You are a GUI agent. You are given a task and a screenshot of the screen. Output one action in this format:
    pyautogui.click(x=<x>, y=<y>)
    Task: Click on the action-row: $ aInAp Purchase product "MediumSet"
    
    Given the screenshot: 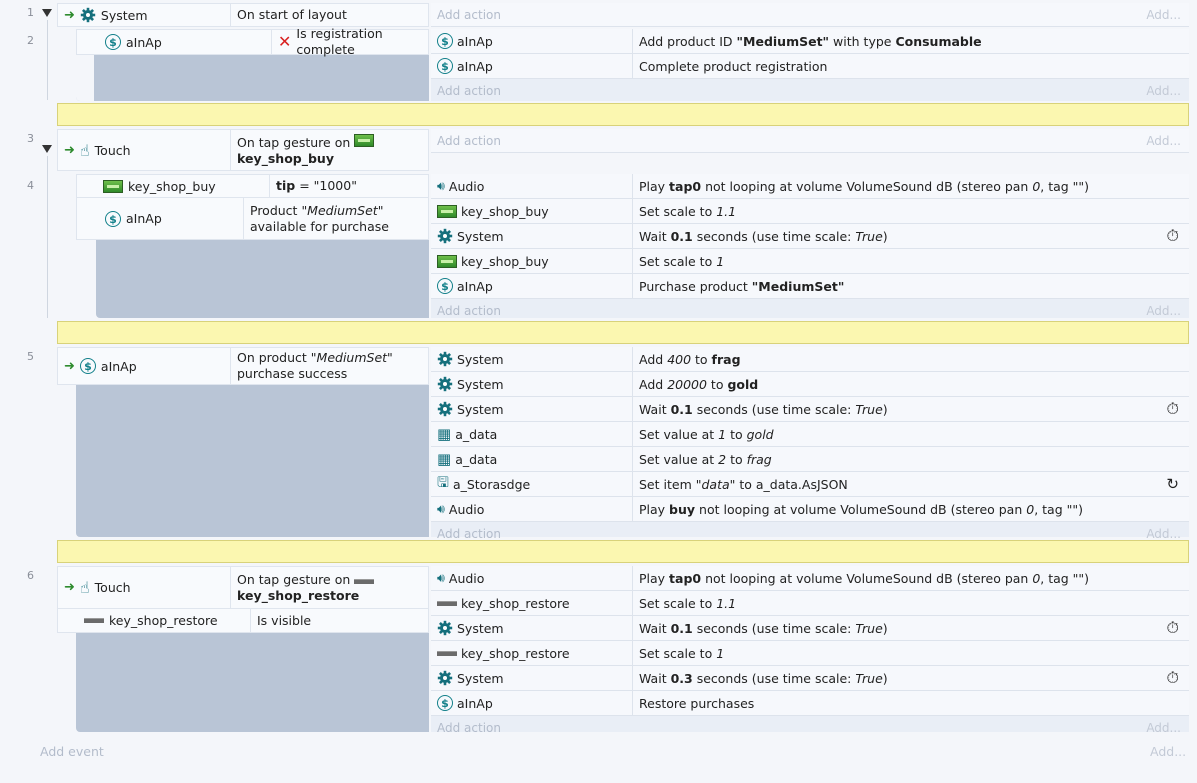 What is the action you would take?
    pyautogui.click(x=810, y=286)
    